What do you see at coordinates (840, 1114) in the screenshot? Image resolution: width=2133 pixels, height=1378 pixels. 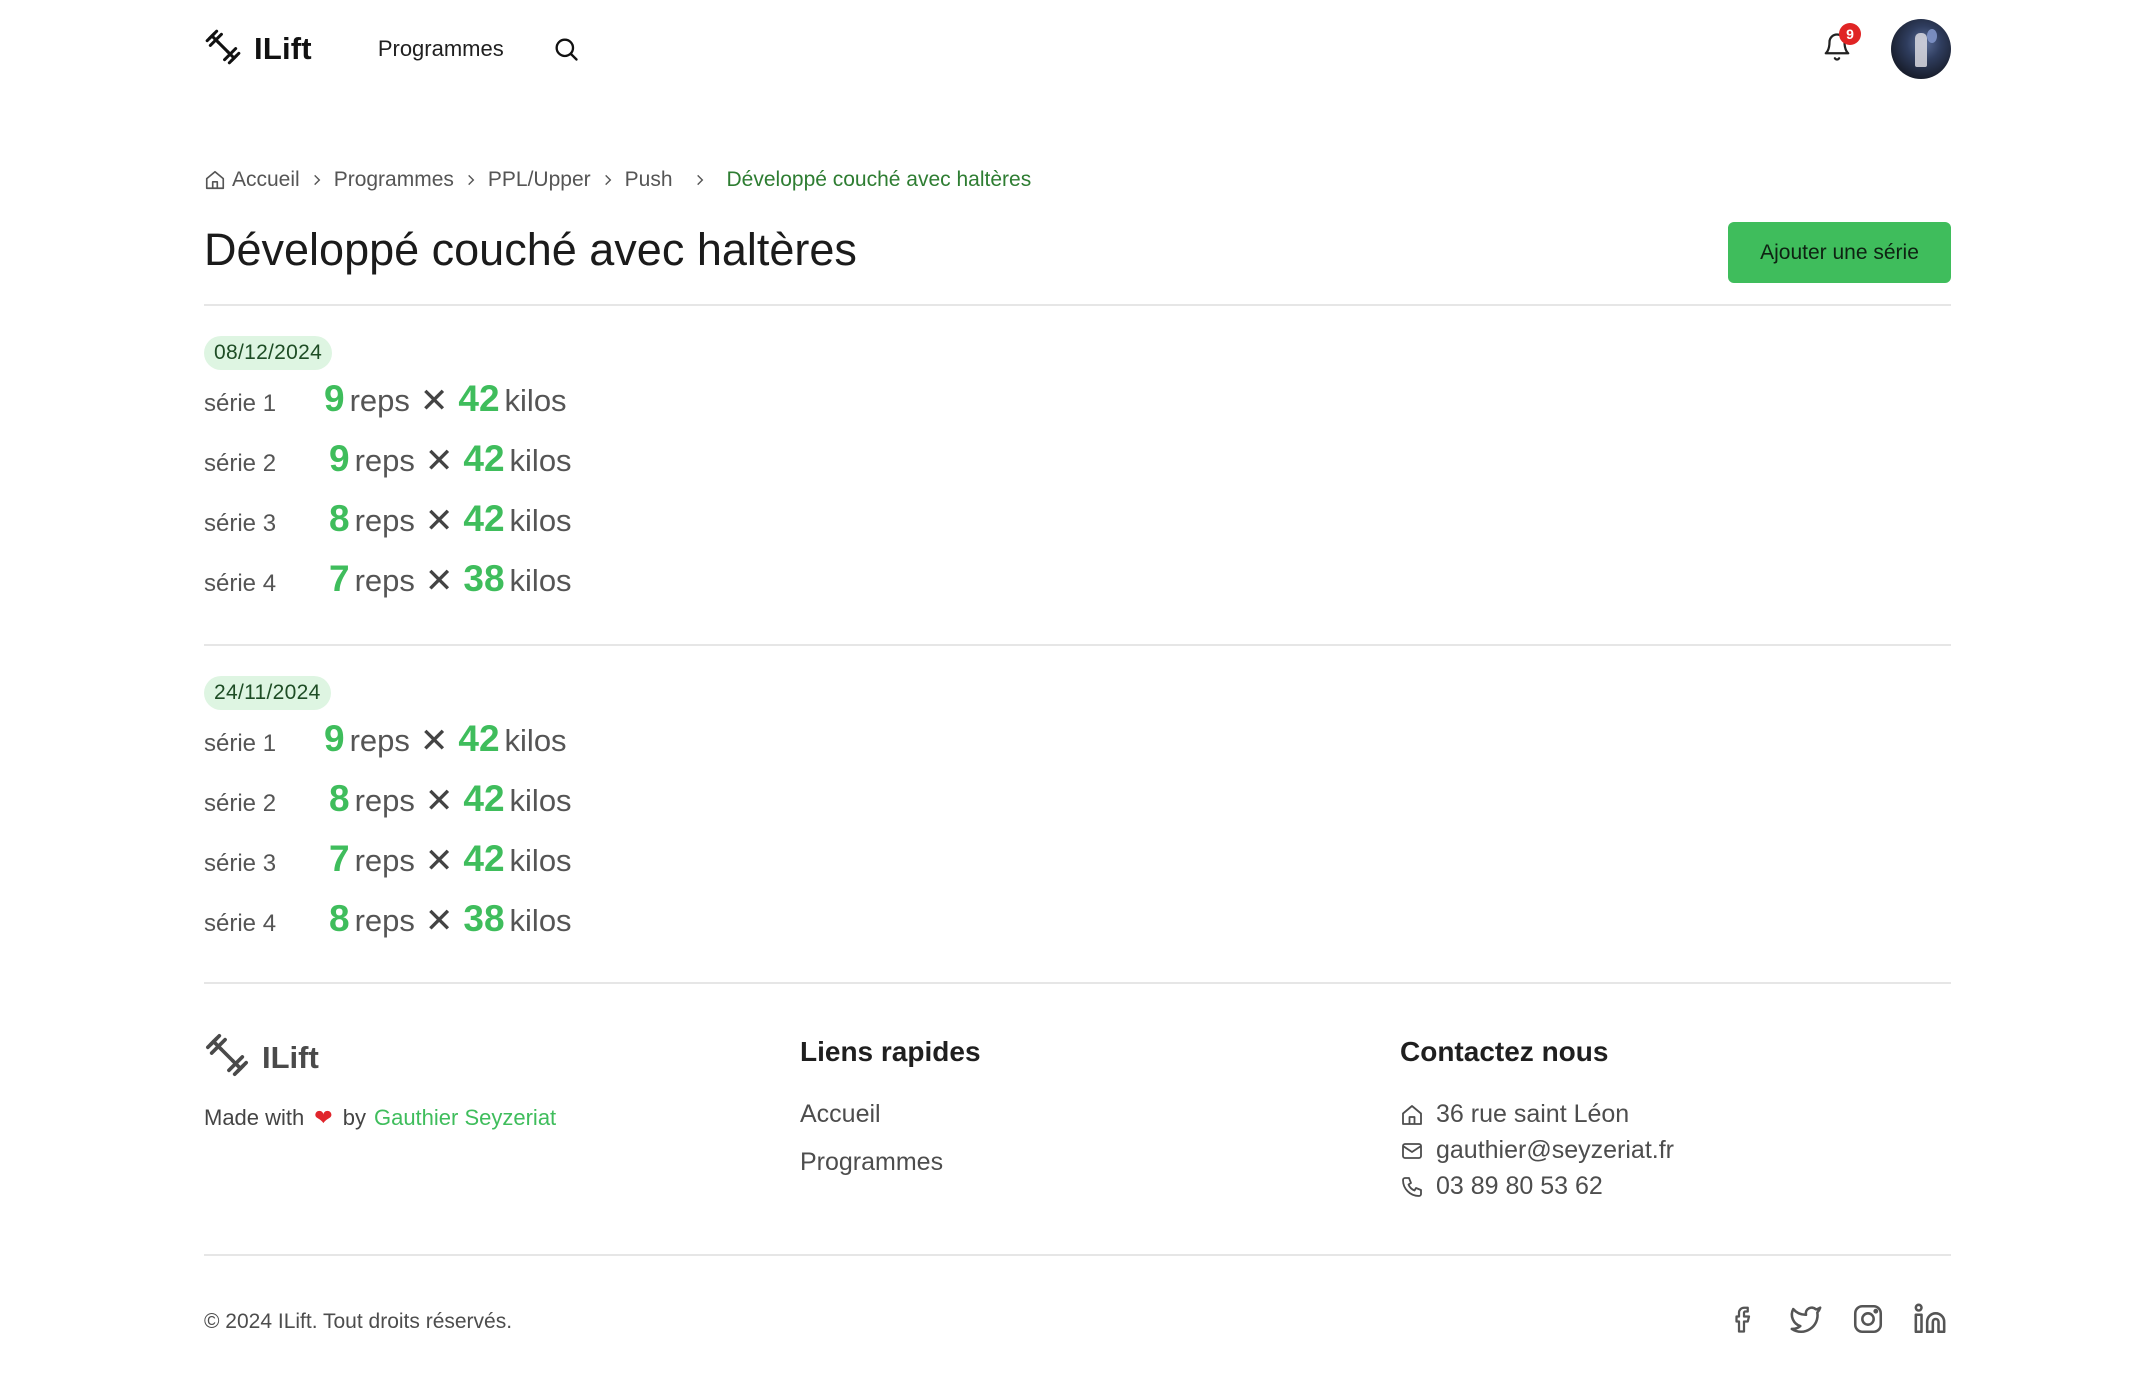 I see `footer-link-accueil: Accueil` at bounding box center [840, 1114].